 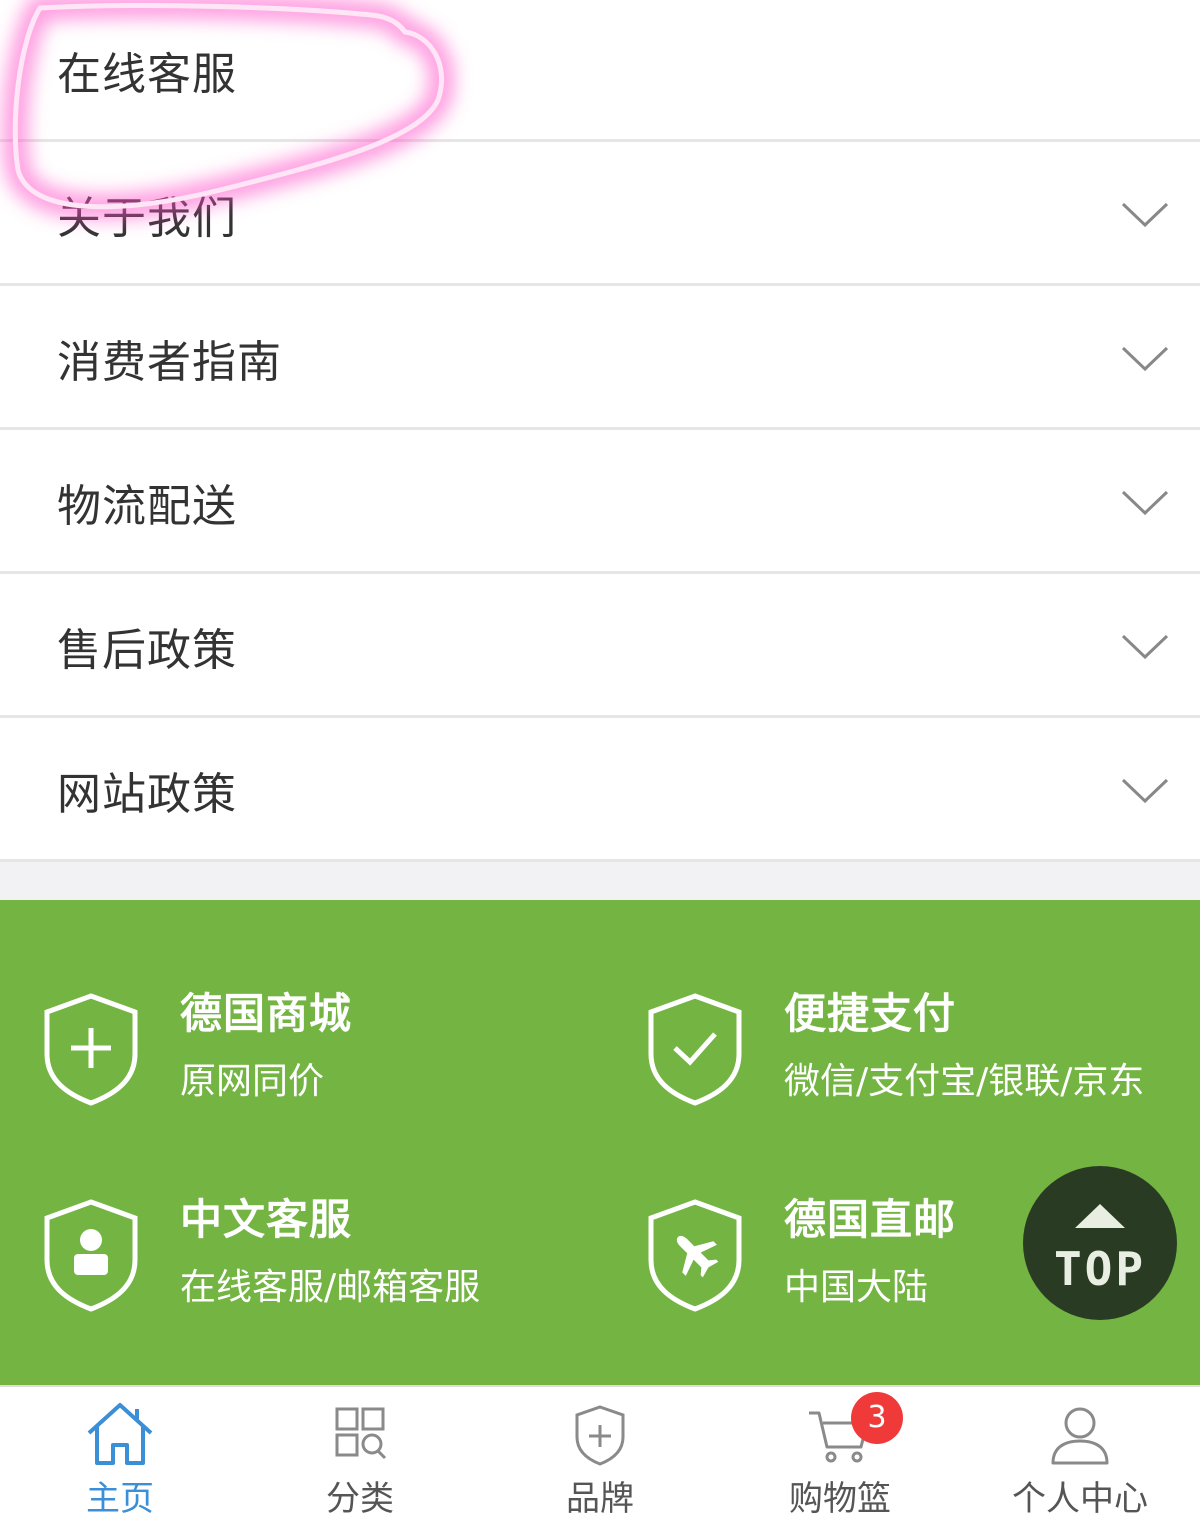 I want to click on shield-person-icon, so click(x=91, y=1255).